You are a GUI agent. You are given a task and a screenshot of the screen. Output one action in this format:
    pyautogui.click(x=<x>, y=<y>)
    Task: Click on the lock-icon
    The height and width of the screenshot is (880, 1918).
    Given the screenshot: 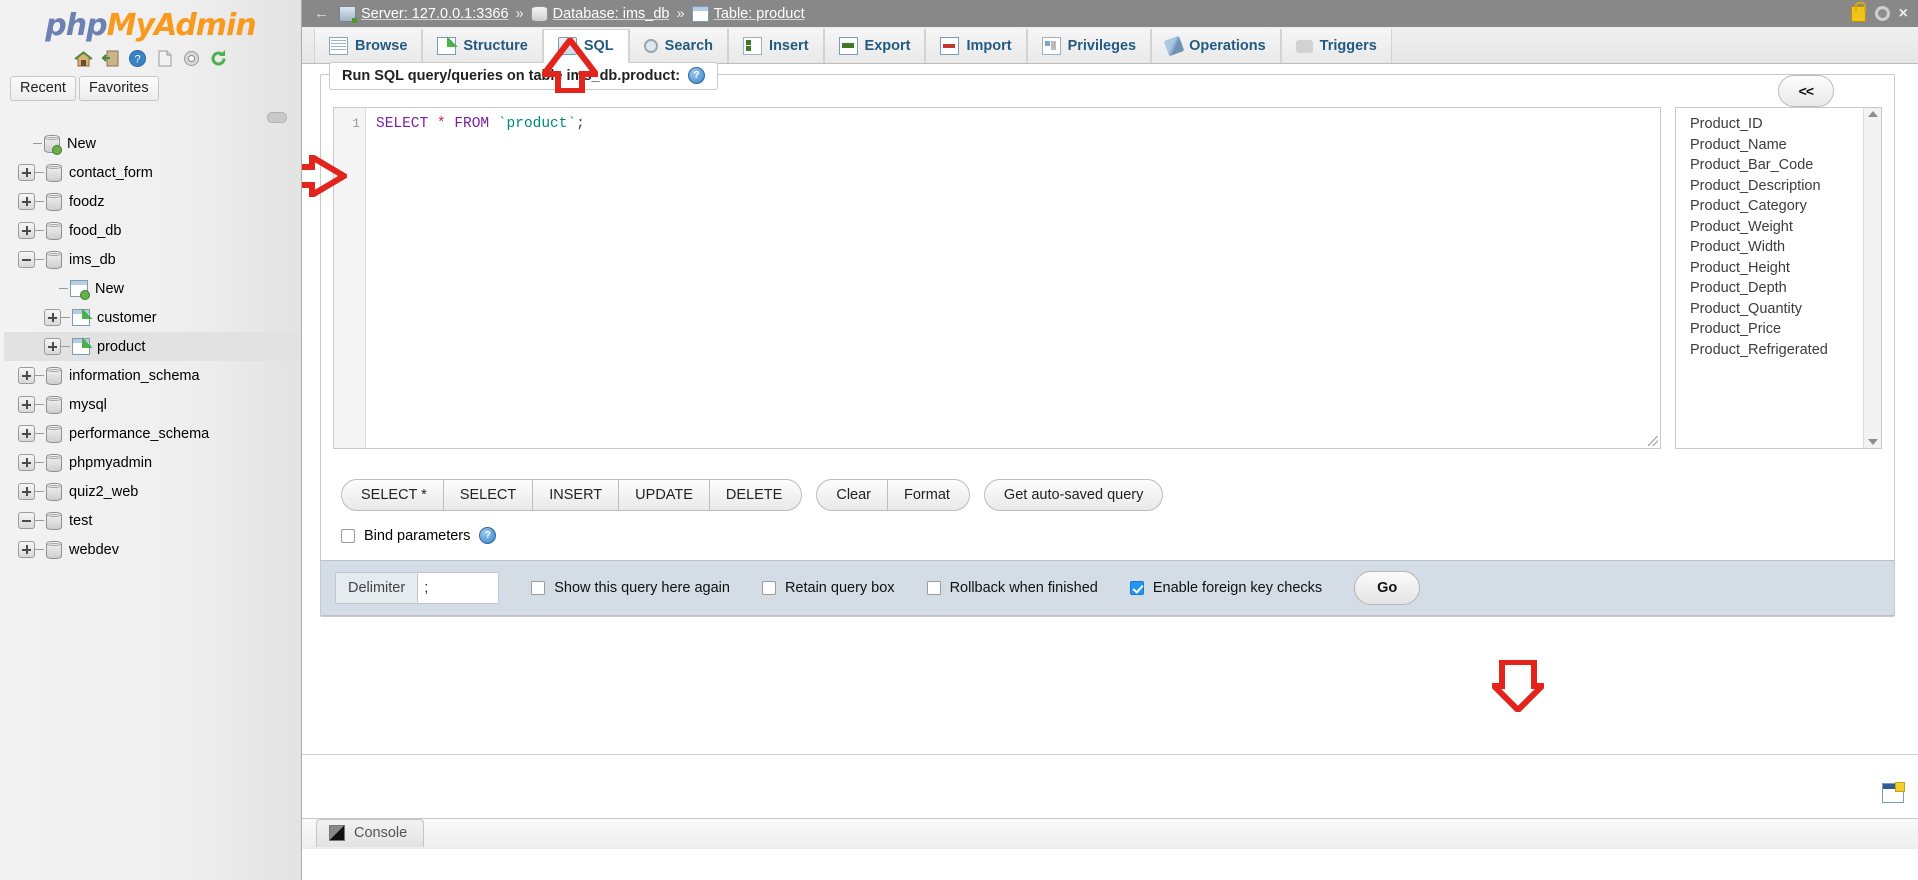 What is the action you would take?
    pyautogui.click(x=1858, y=11)
    